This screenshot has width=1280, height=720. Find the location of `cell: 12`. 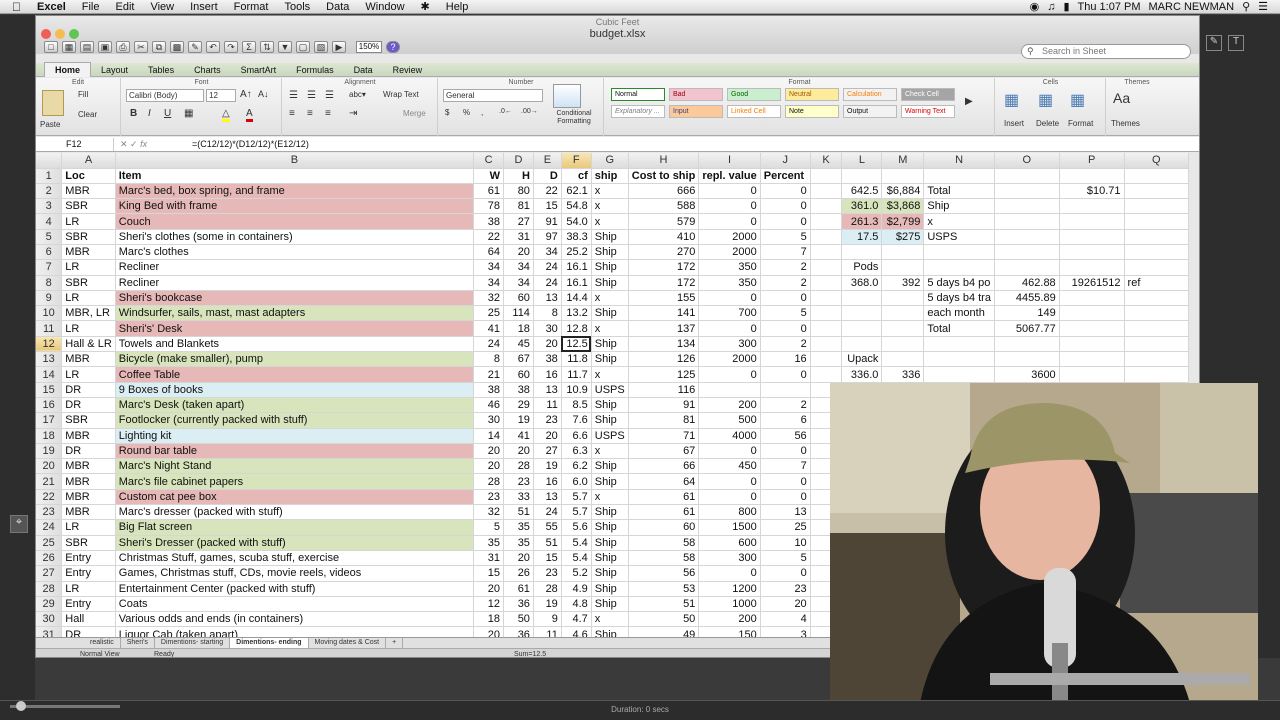

cell: 12 is located at coordinates (489, 604).